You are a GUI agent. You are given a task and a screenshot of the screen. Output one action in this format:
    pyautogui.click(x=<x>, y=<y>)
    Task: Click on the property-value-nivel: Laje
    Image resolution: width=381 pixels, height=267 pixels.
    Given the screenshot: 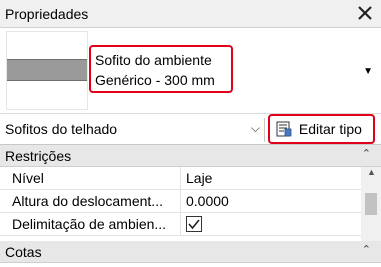 What is the action you would take?
    pyautogui.click(x=271, y=178)
    